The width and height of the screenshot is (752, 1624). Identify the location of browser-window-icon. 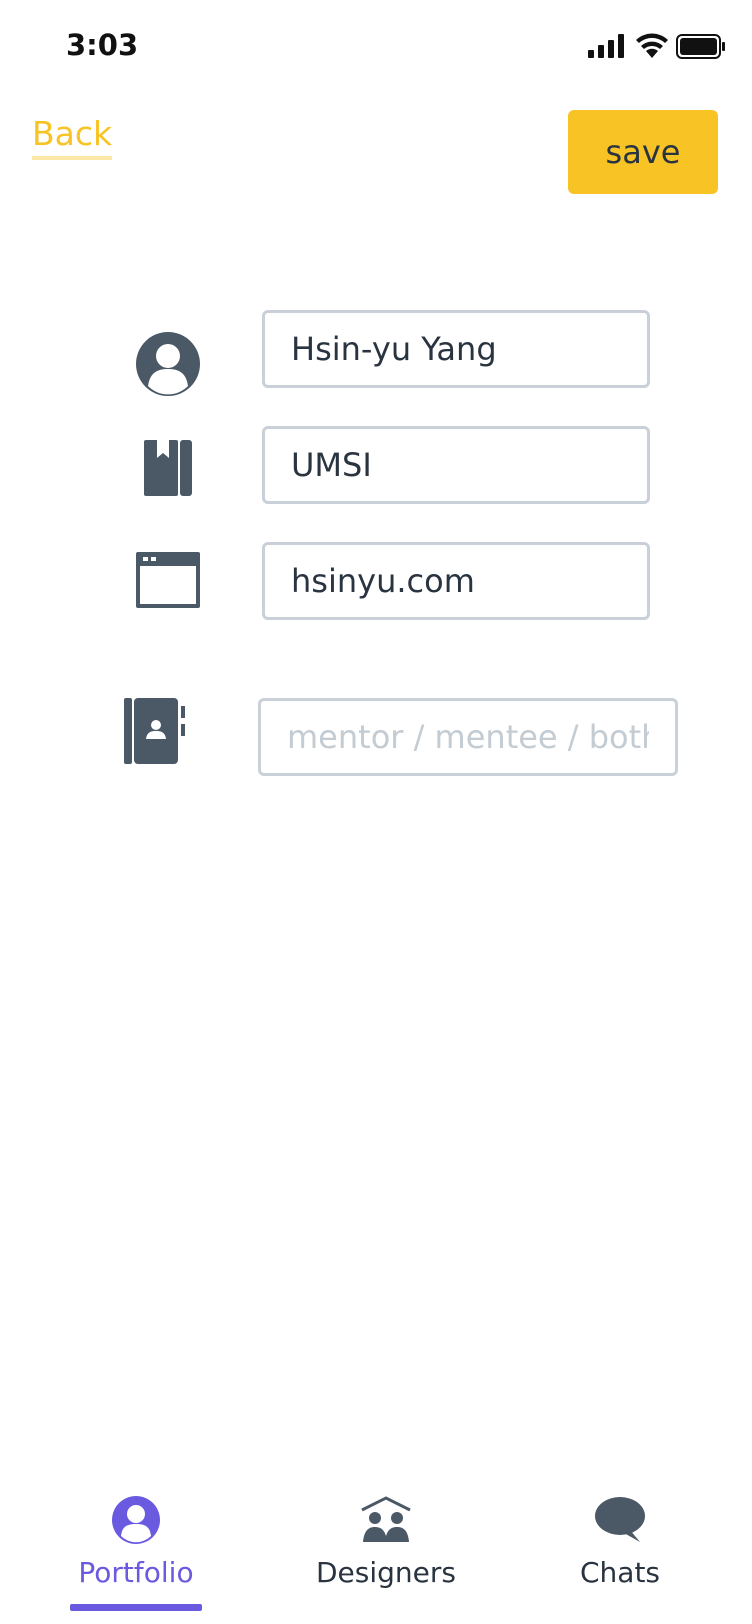
(168, 580).